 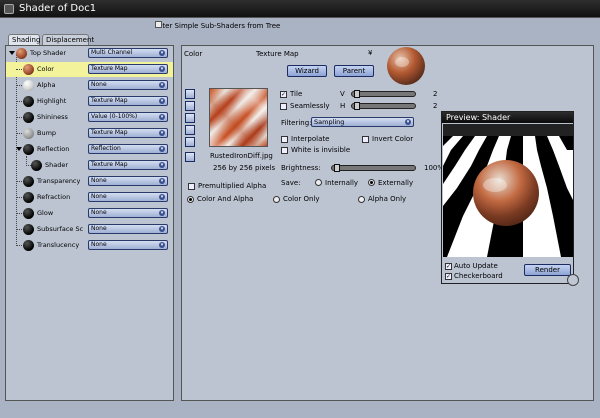 I want to click on tree-row-color: Color Texture Map ▾, so click(x=89, y=69).